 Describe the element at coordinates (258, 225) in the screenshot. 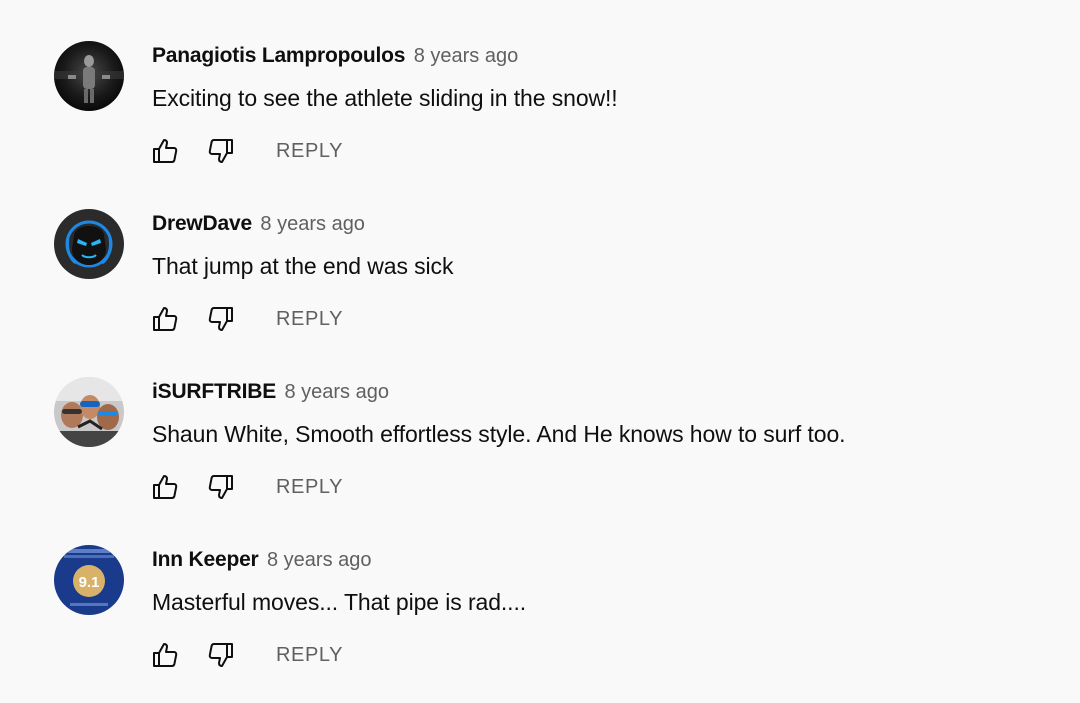

I see `comment-header: DrewDave 8 years ago` at that location.